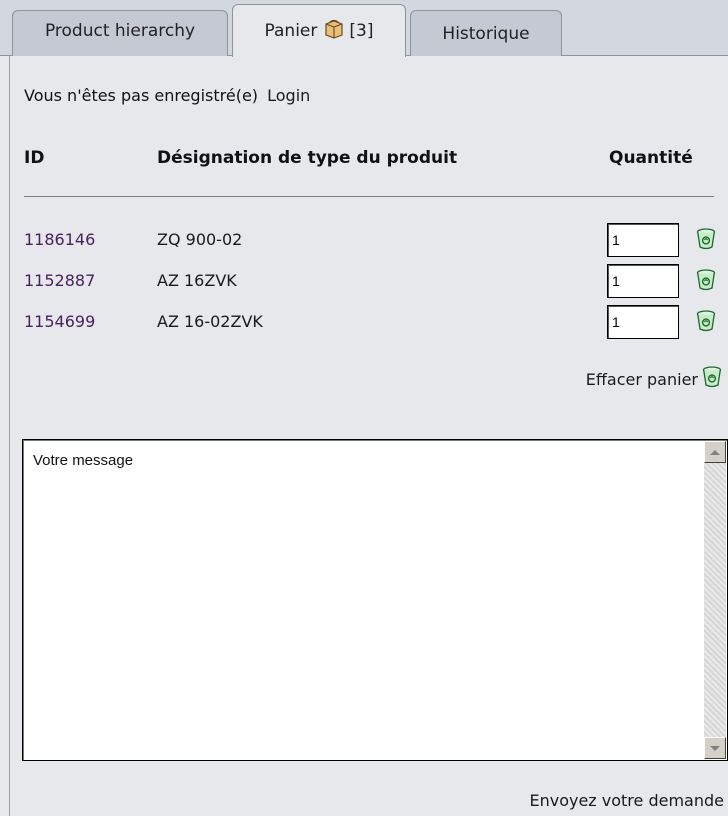 Image resolution: width=728 pixels, height=816 pixels. I want to click on login-notice: Vous n'êtes pas enregistré(e) Login, so click(167, 95).